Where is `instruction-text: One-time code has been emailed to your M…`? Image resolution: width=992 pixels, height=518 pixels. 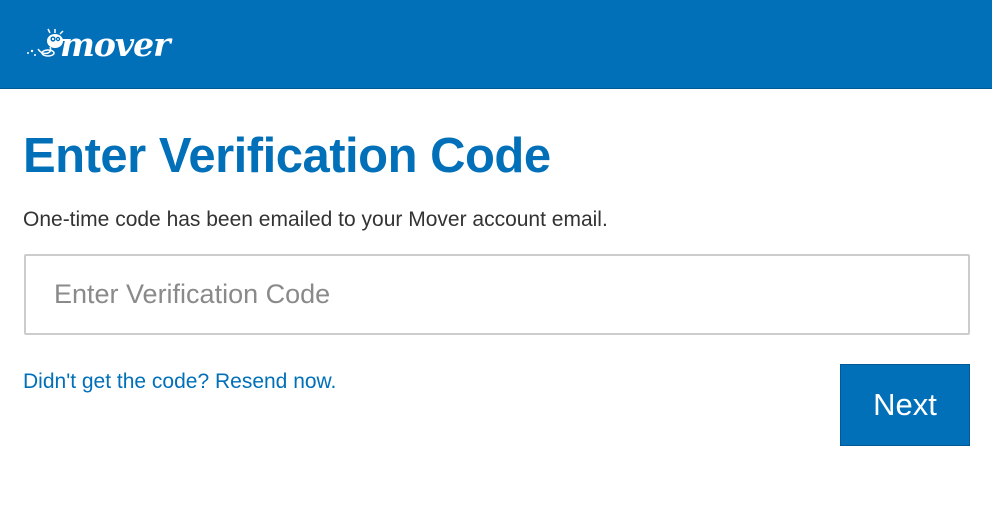
instruction-text: One-time code has been emailed to your M… is located at coordinates (315, 219).